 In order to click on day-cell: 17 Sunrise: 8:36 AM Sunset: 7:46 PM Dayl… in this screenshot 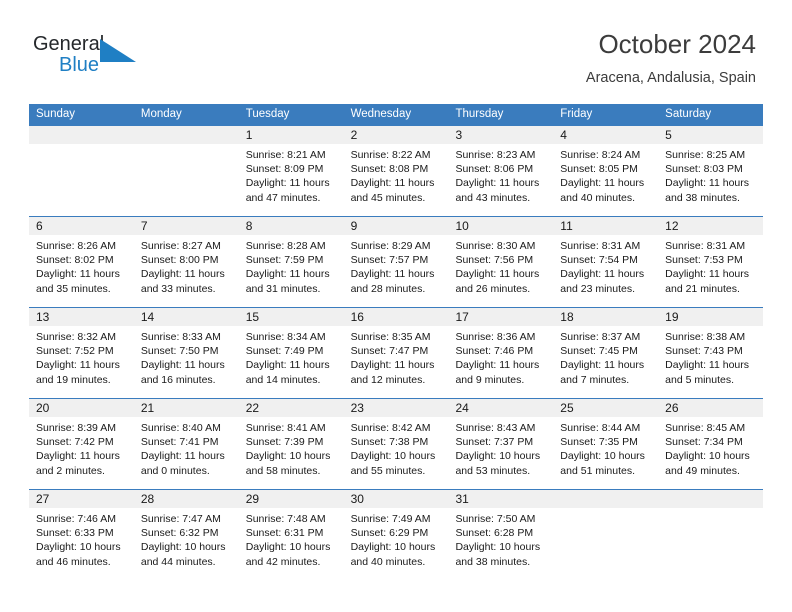, I will do `click(501, 353)`.